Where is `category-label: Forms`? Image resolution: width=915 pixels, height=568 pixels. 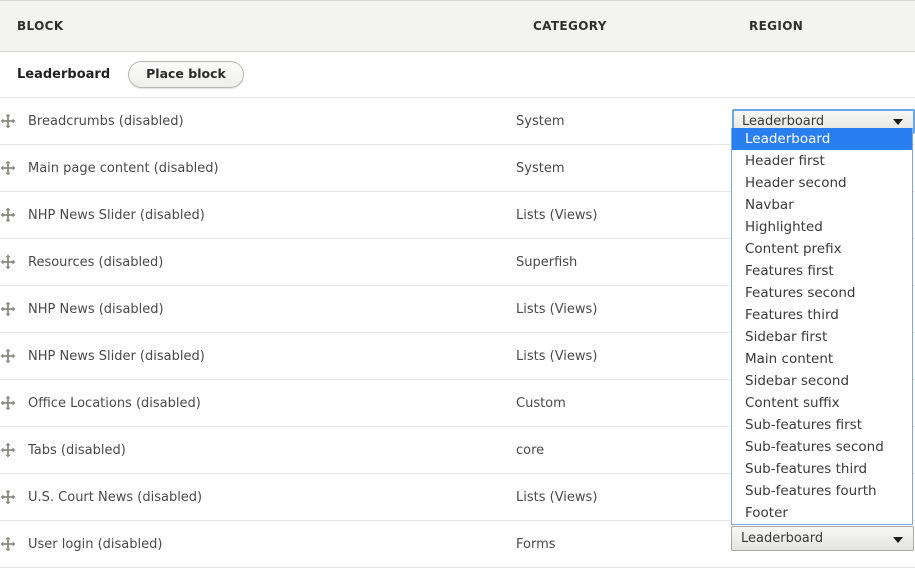
category-label: Forms is located at coordinates (536, 544).